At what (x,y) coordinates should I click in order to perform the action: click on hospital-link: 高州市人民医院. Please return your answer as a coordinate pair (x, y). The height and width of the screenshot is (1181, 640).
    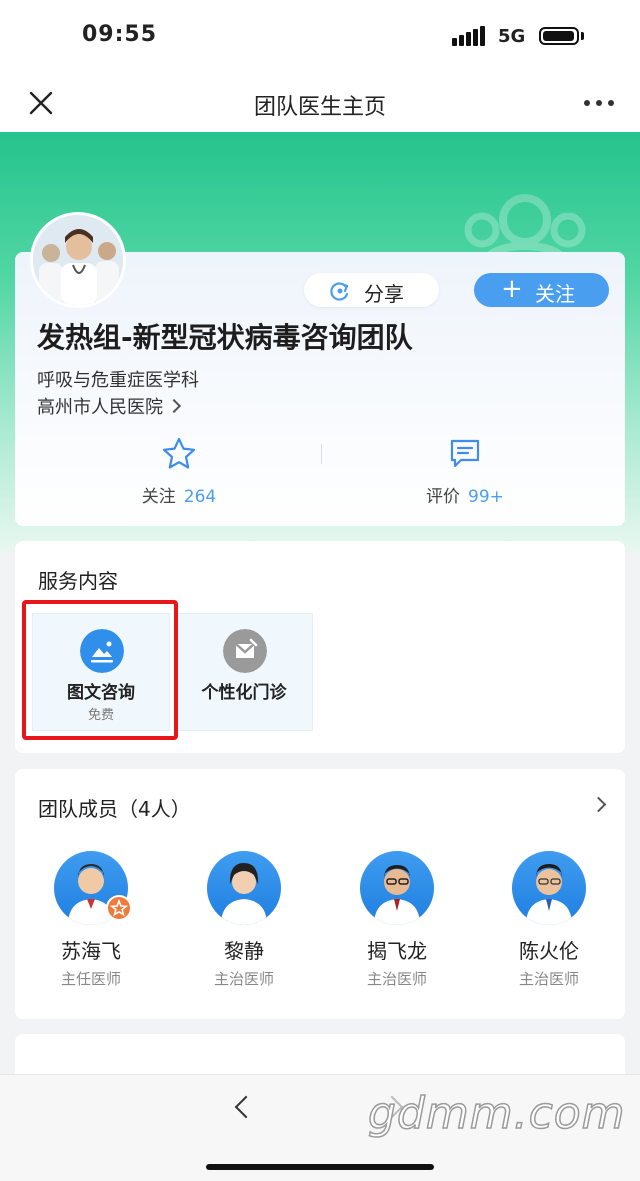
    Looking at the image, I should click on (109, 406).